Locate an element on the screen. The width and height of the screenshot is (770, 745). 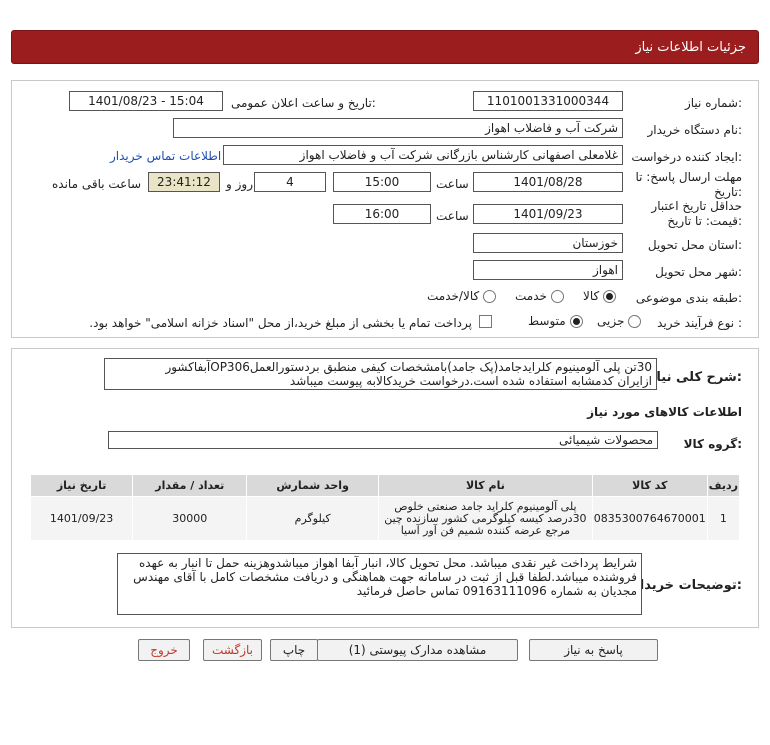
category-option-goods-service: کالا/خدمت is located at coordinates (462, 296).